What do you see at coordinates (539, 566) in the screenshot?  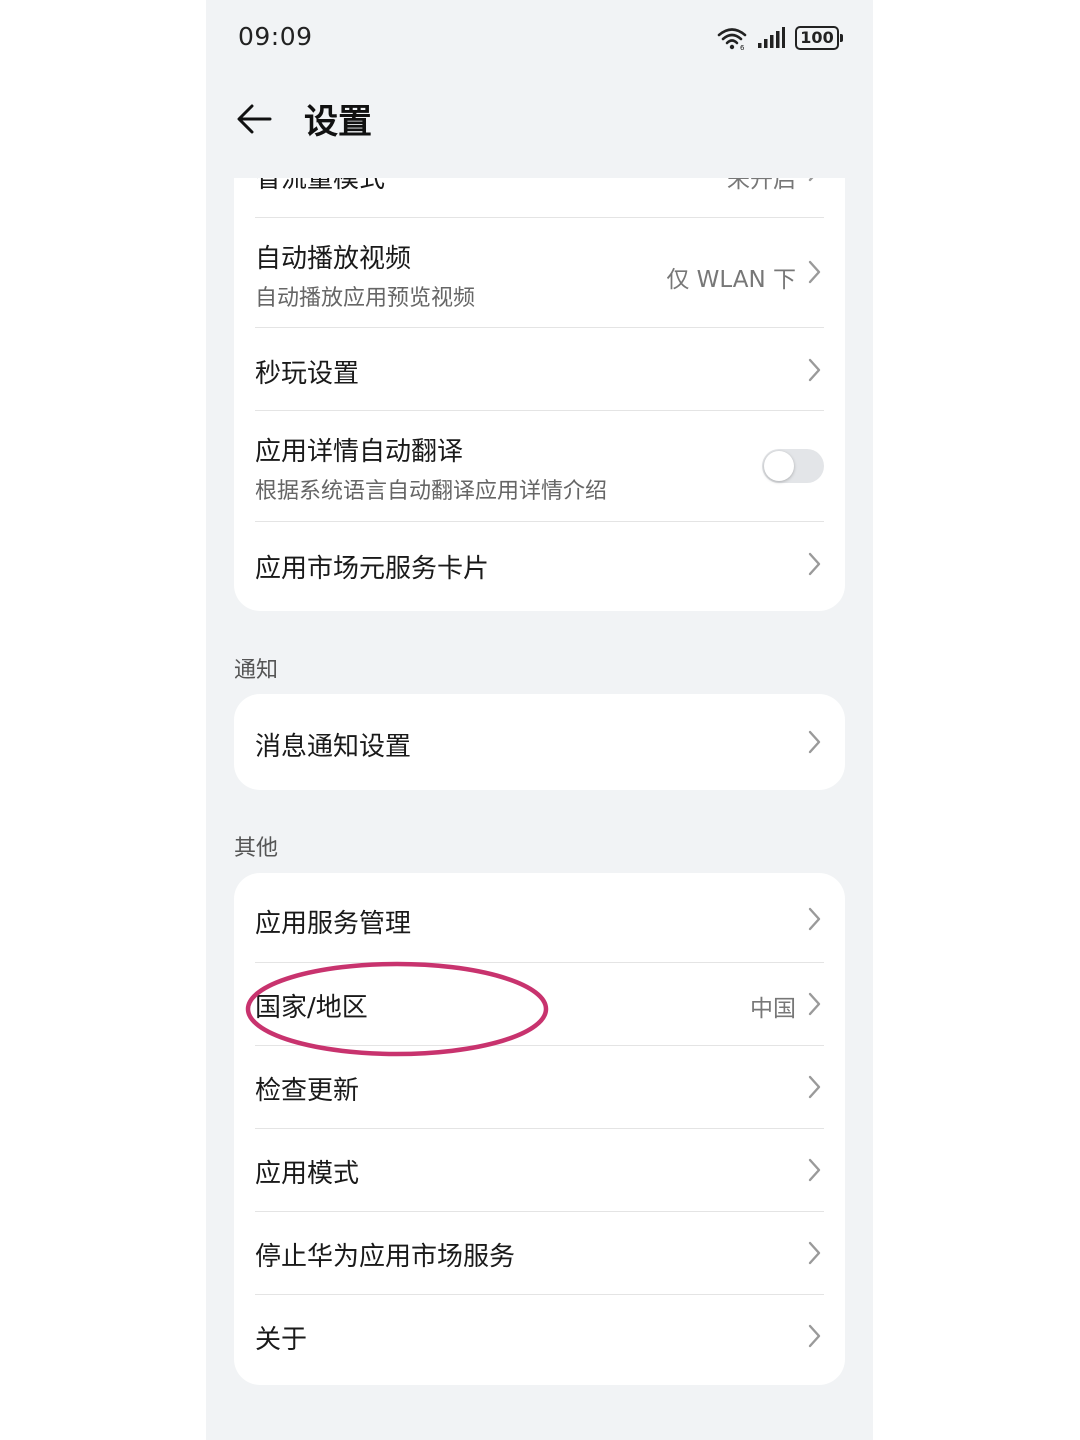 I see `settings-row-service-cards: 应用市场元服务卡片` at bounding box center [539, 566].